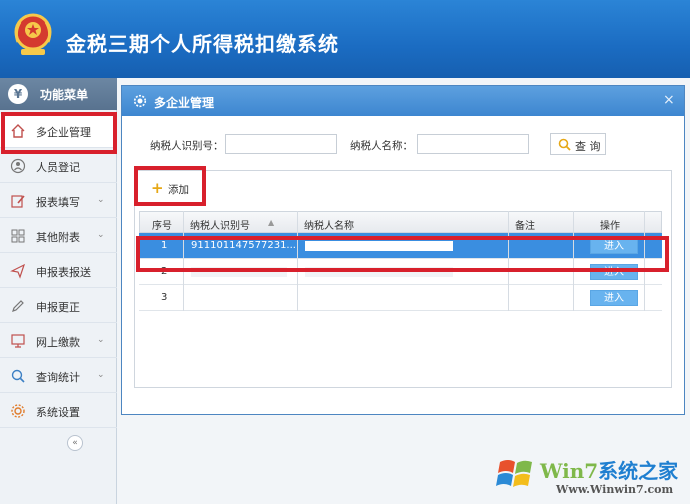 The width and height of the screenshot is (690, 504). Describe the element at coordinates (18, 236) in the screenshot. I see `grid-icon` at that location.